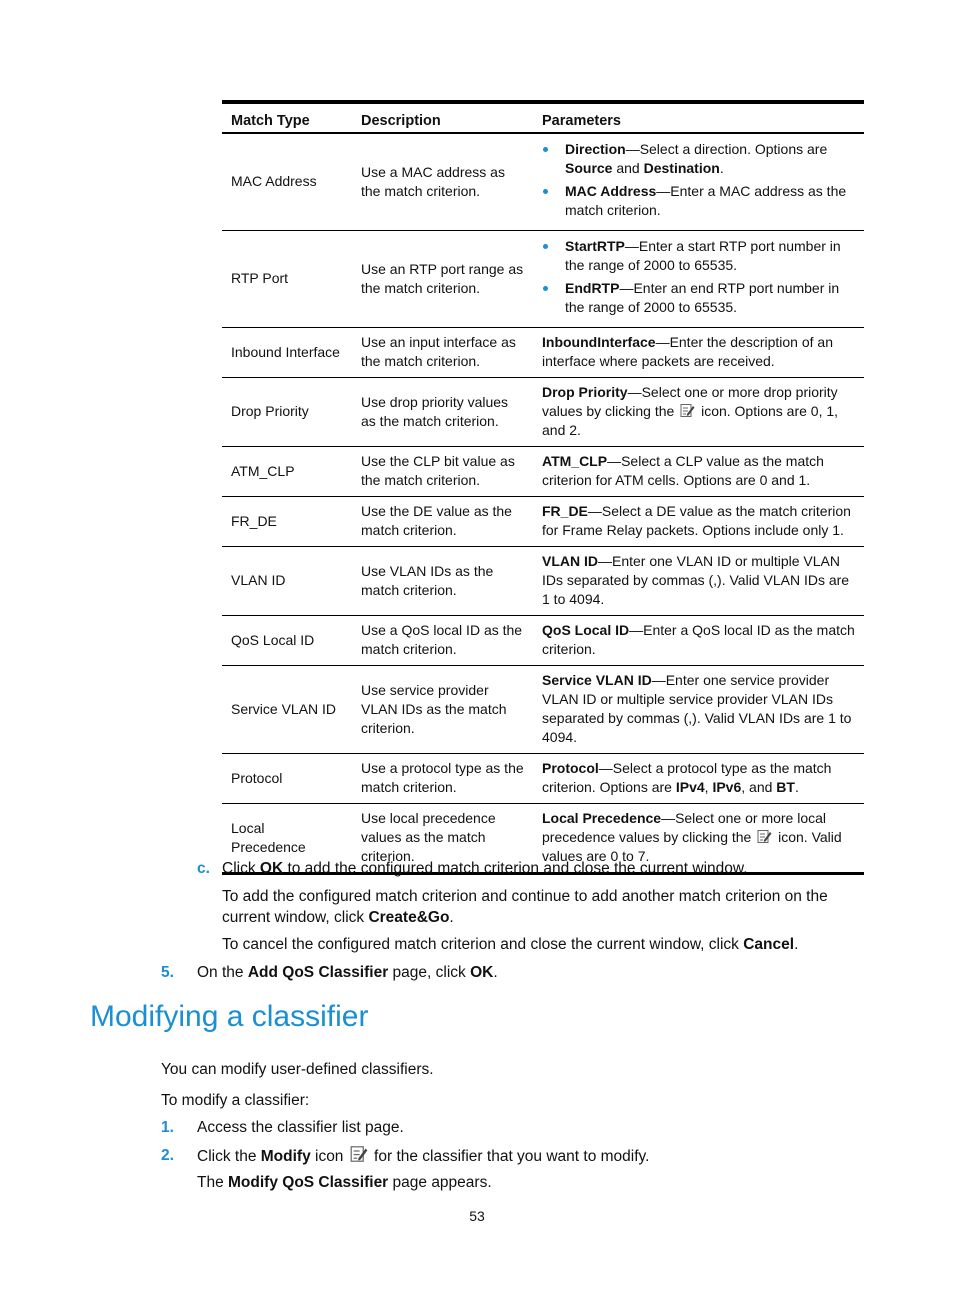 The width and height of the screenshot is (954, 1296). Describe the element at coordinates (273, 639) in the screenshot. I see `cell-type: QoS Local ID` at that location.